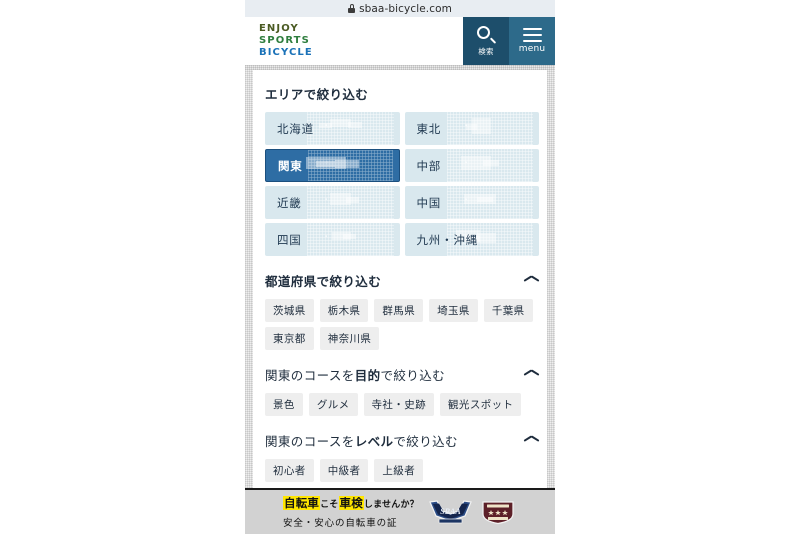 Image resolution: width=800 pixels, height=534 pixels. What do you see at coordinates (317, 94) in the screenshot?
I see `area-section-title: エリアで絞り込む` at bounding box center [317, 94].